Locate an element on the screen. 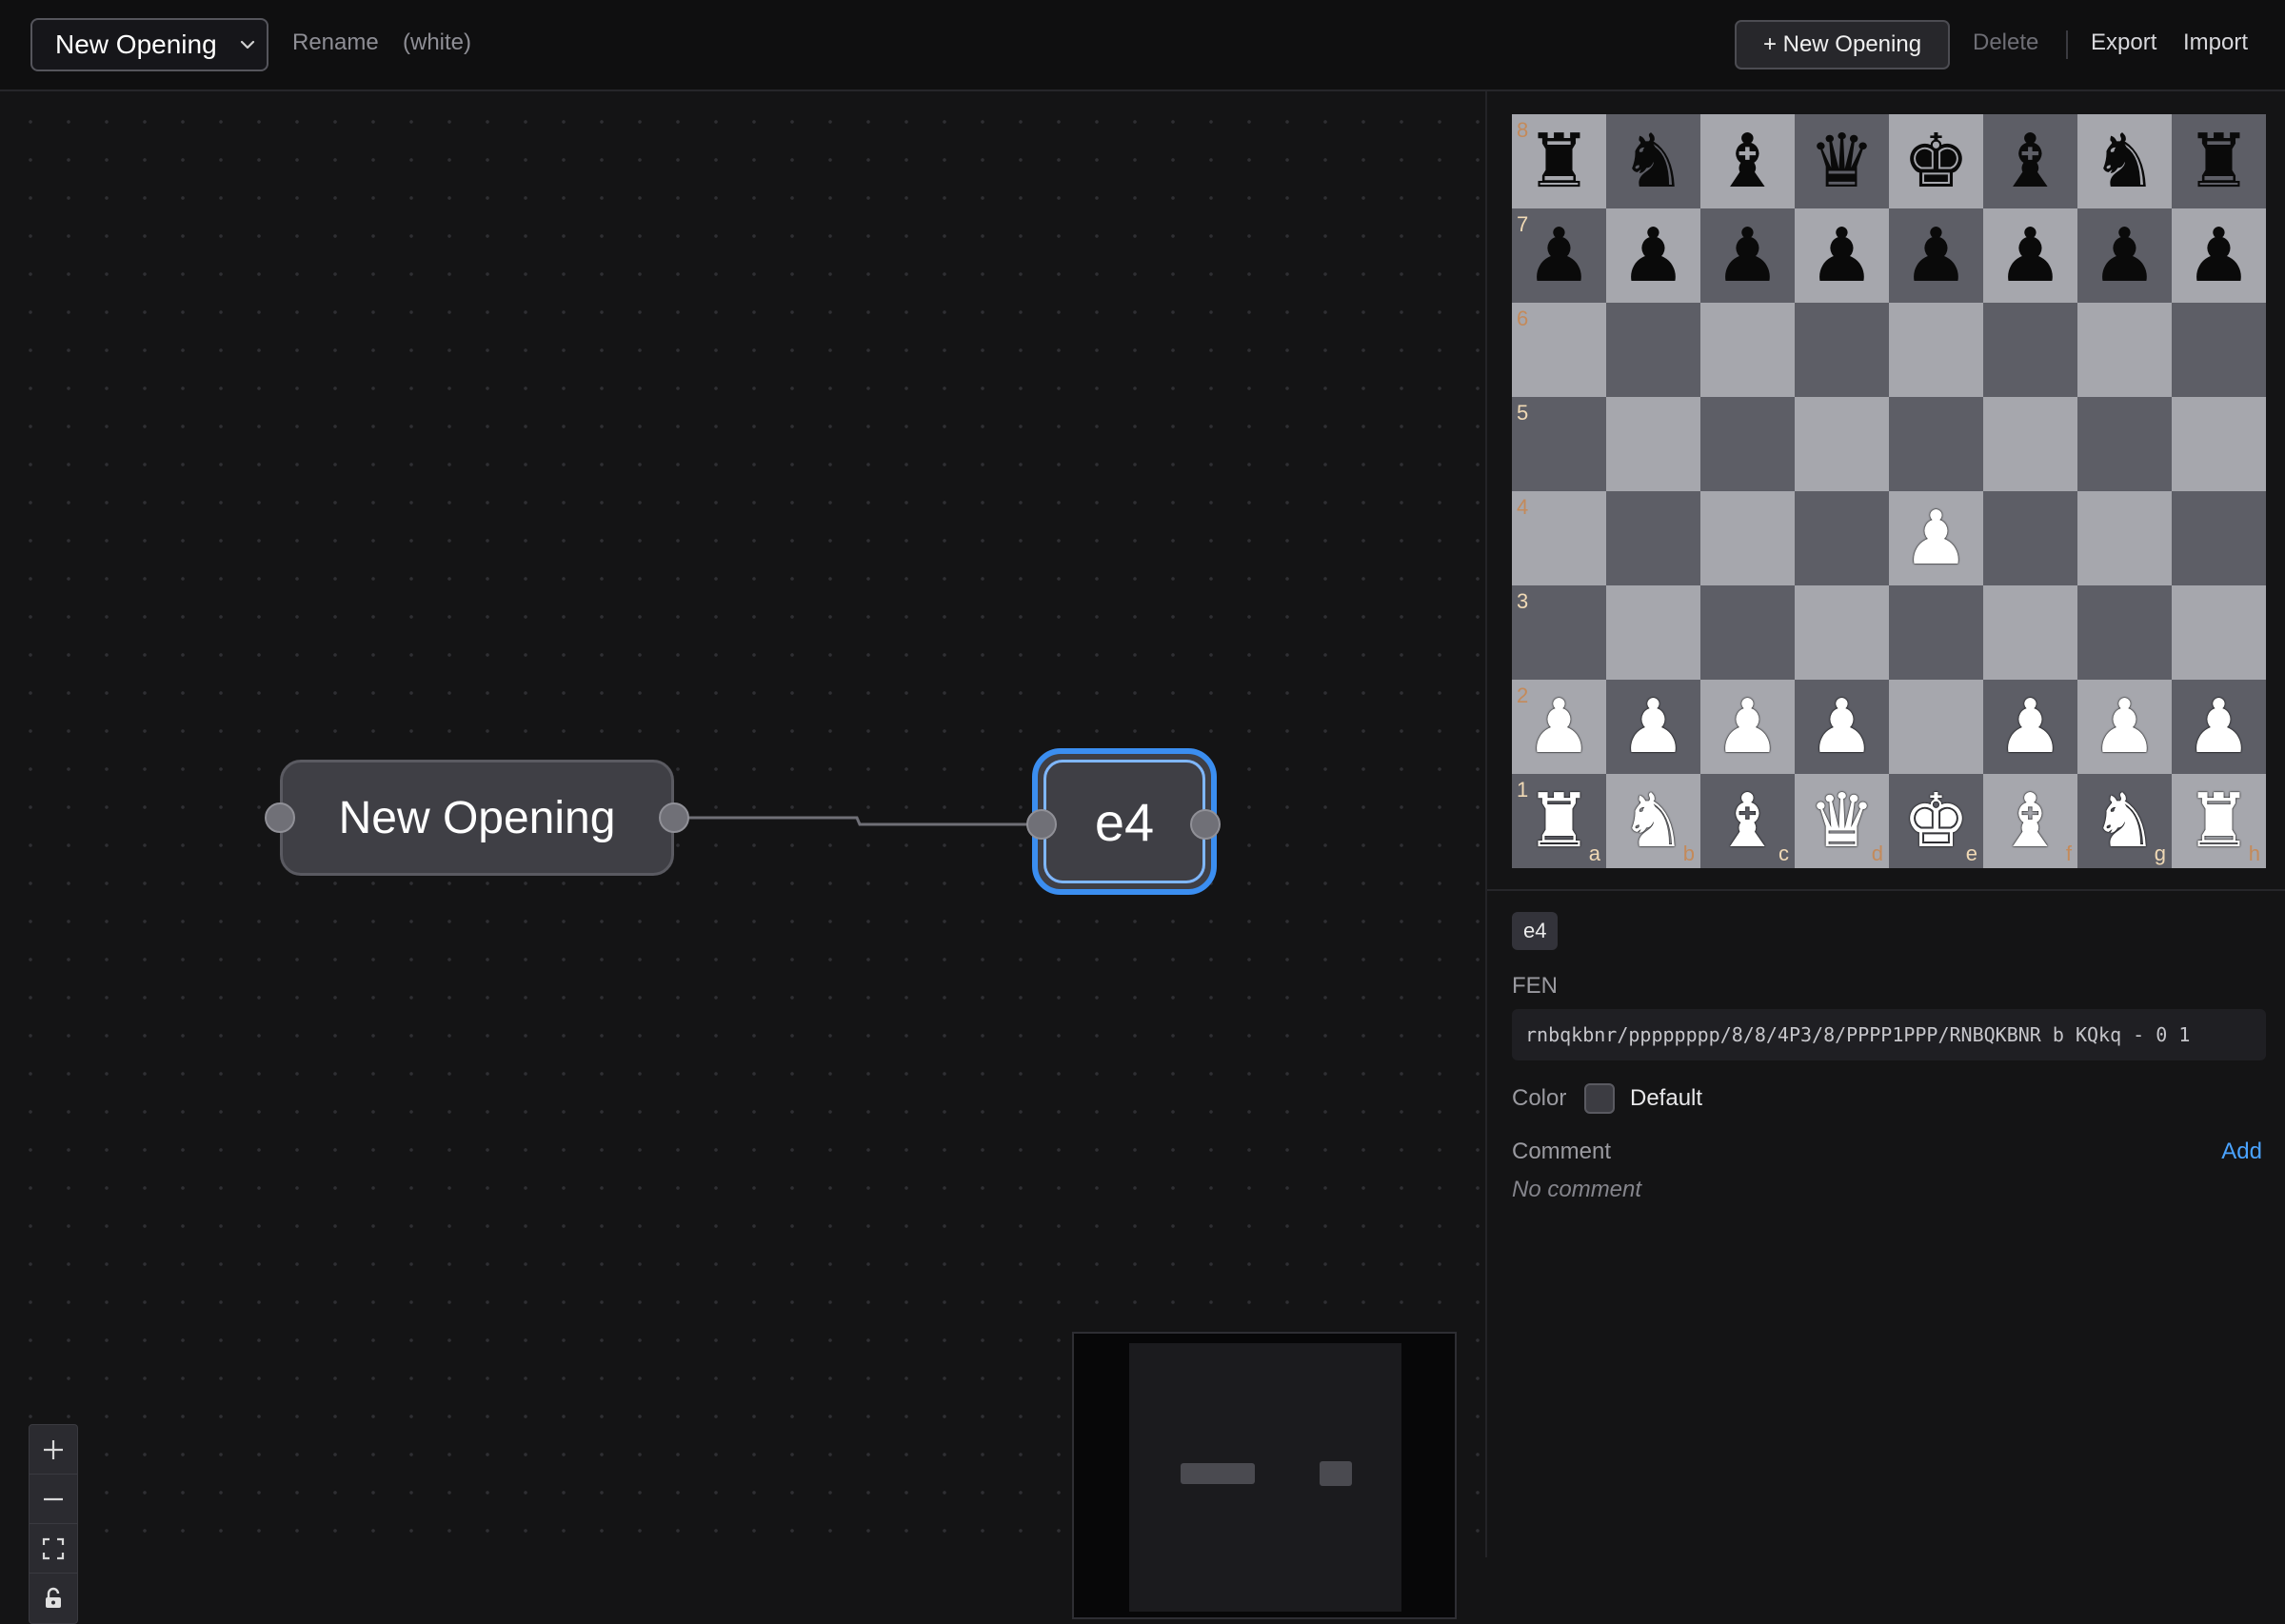  white-queen-icon: ♛ is located at coordinates (1842, 821).